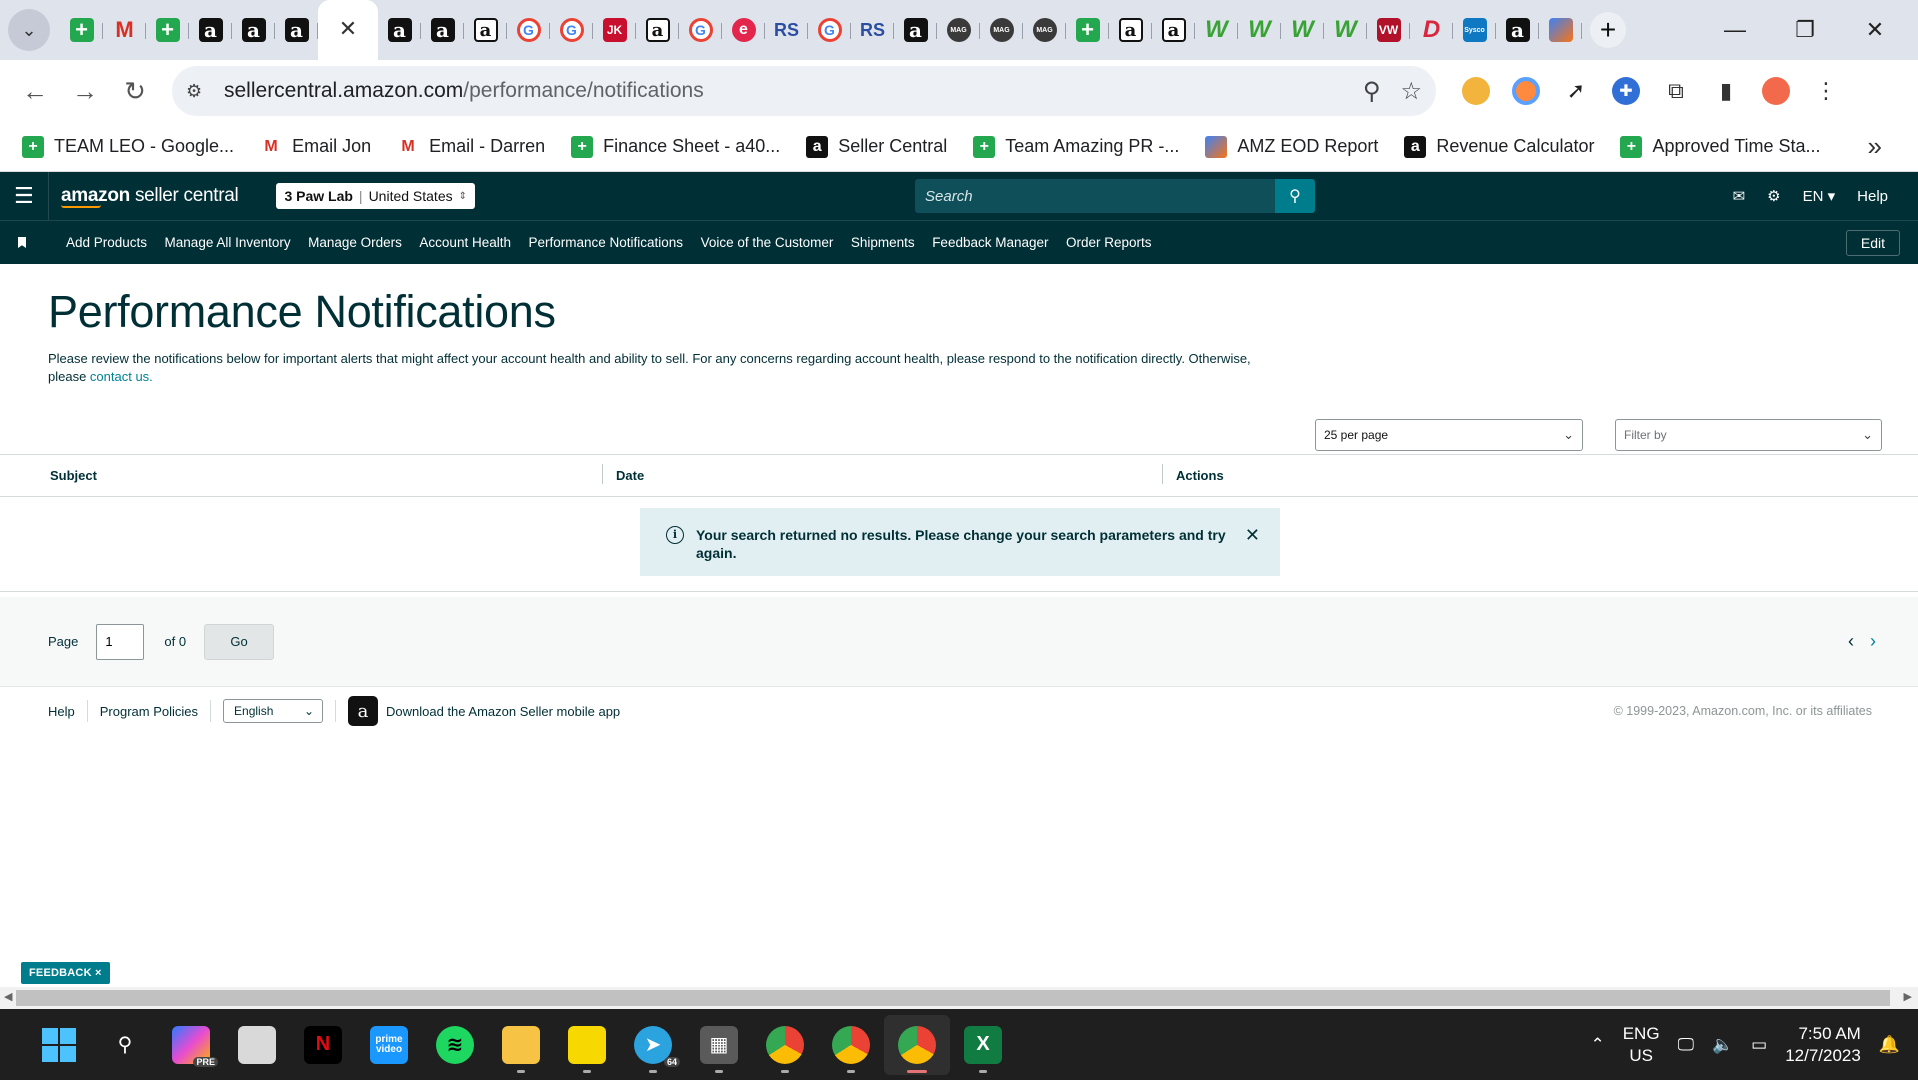 The height and width of the screenshot is (1080, 1918). I want to click on bookmark-item: AMZ EOD Report, so click(1291, 147).